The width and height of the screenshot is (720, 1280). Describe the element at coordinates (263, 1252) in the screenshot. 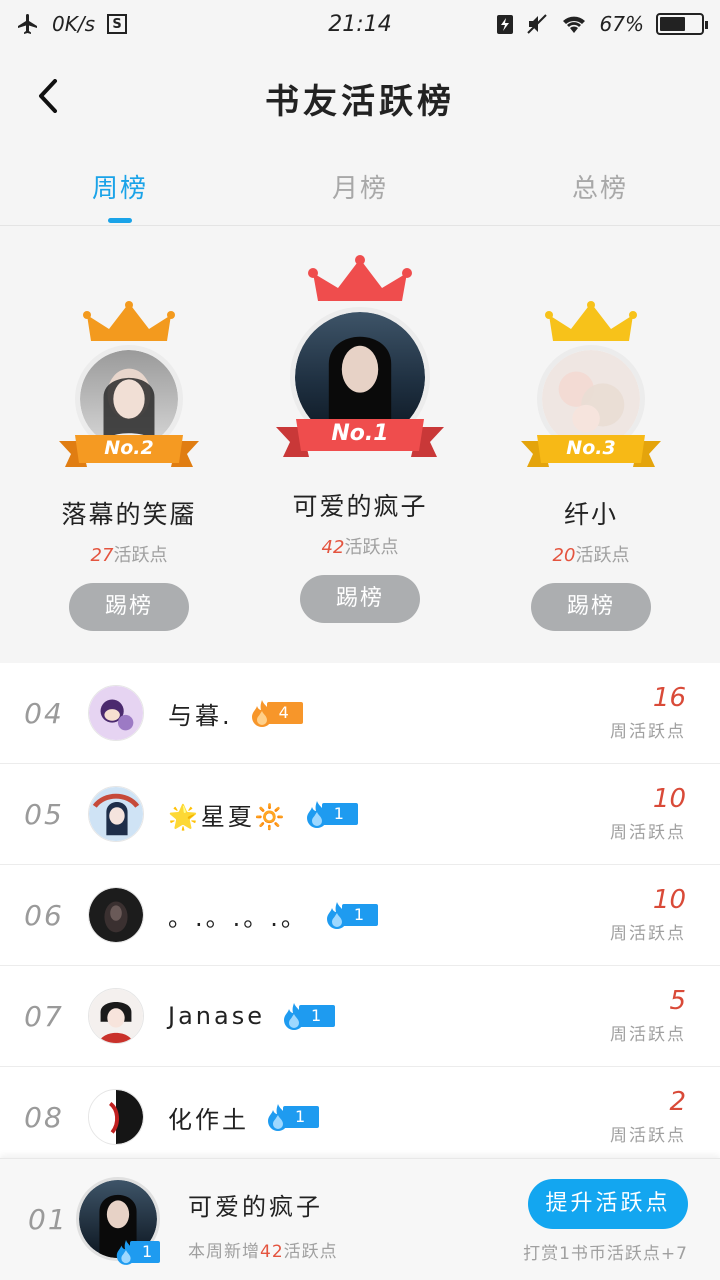

I see `my-weekly-gain: 本周新增42活跃点` at that location.